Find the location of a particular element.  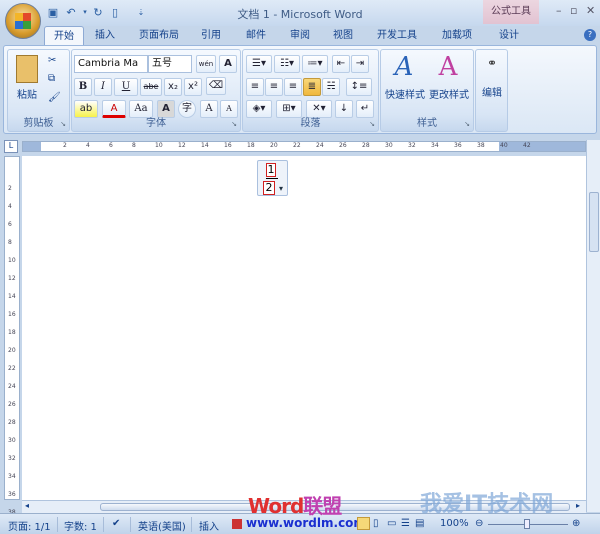

strikethrough-button: abe is located at coordinates (151, 87).